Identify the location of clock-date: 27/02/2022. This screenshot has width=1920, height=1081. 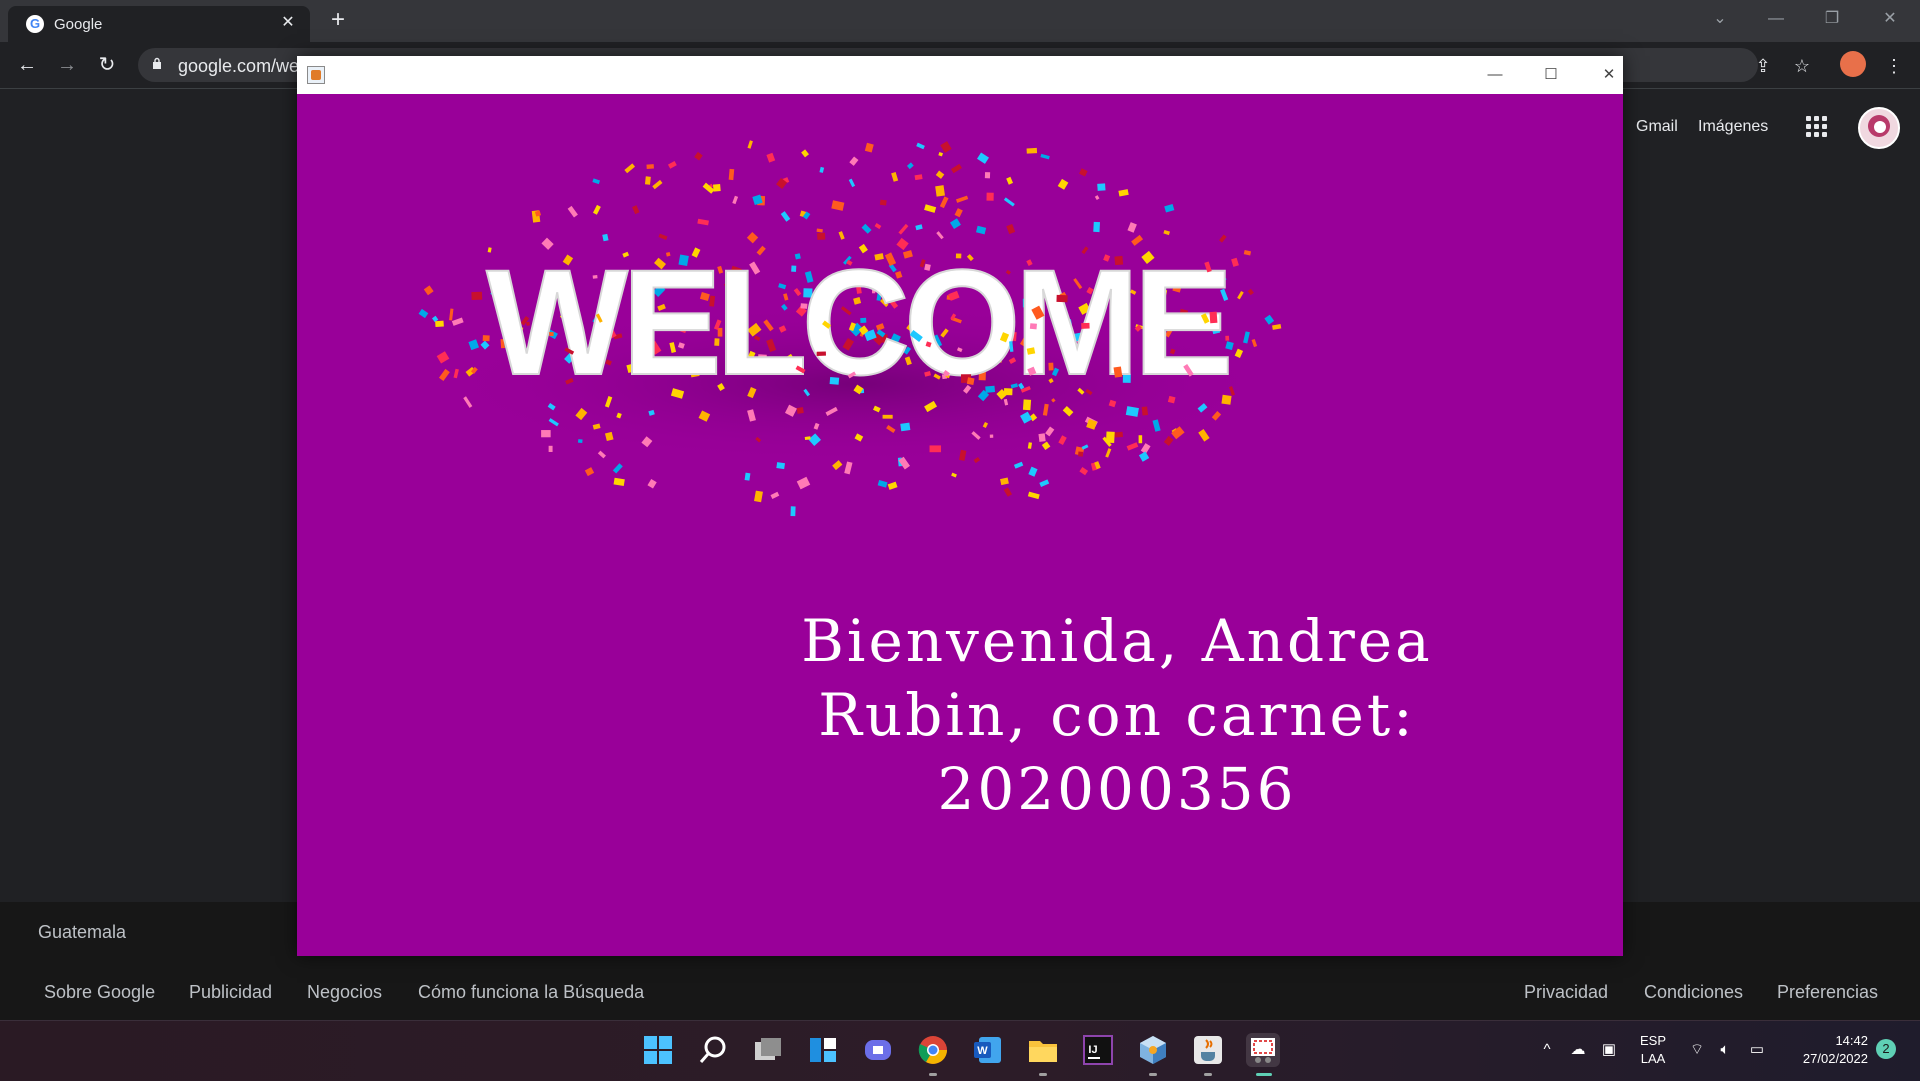
(1835, 1058).